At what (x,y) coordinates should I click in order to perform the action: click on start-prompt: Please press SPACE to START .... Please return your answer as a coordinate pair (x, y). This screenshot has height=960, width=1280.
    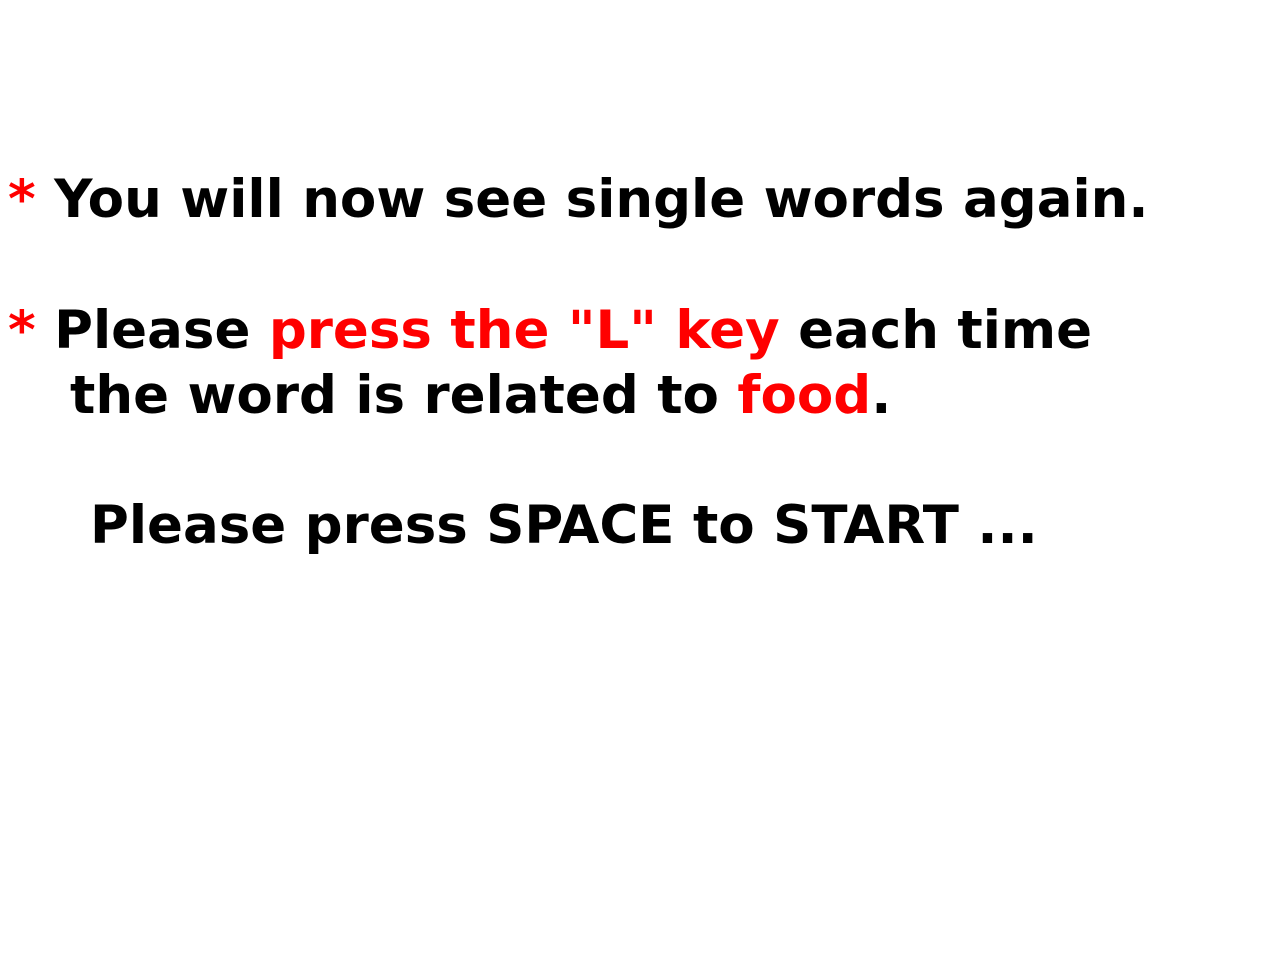
    Looking at the image, I should click on (564, 525).